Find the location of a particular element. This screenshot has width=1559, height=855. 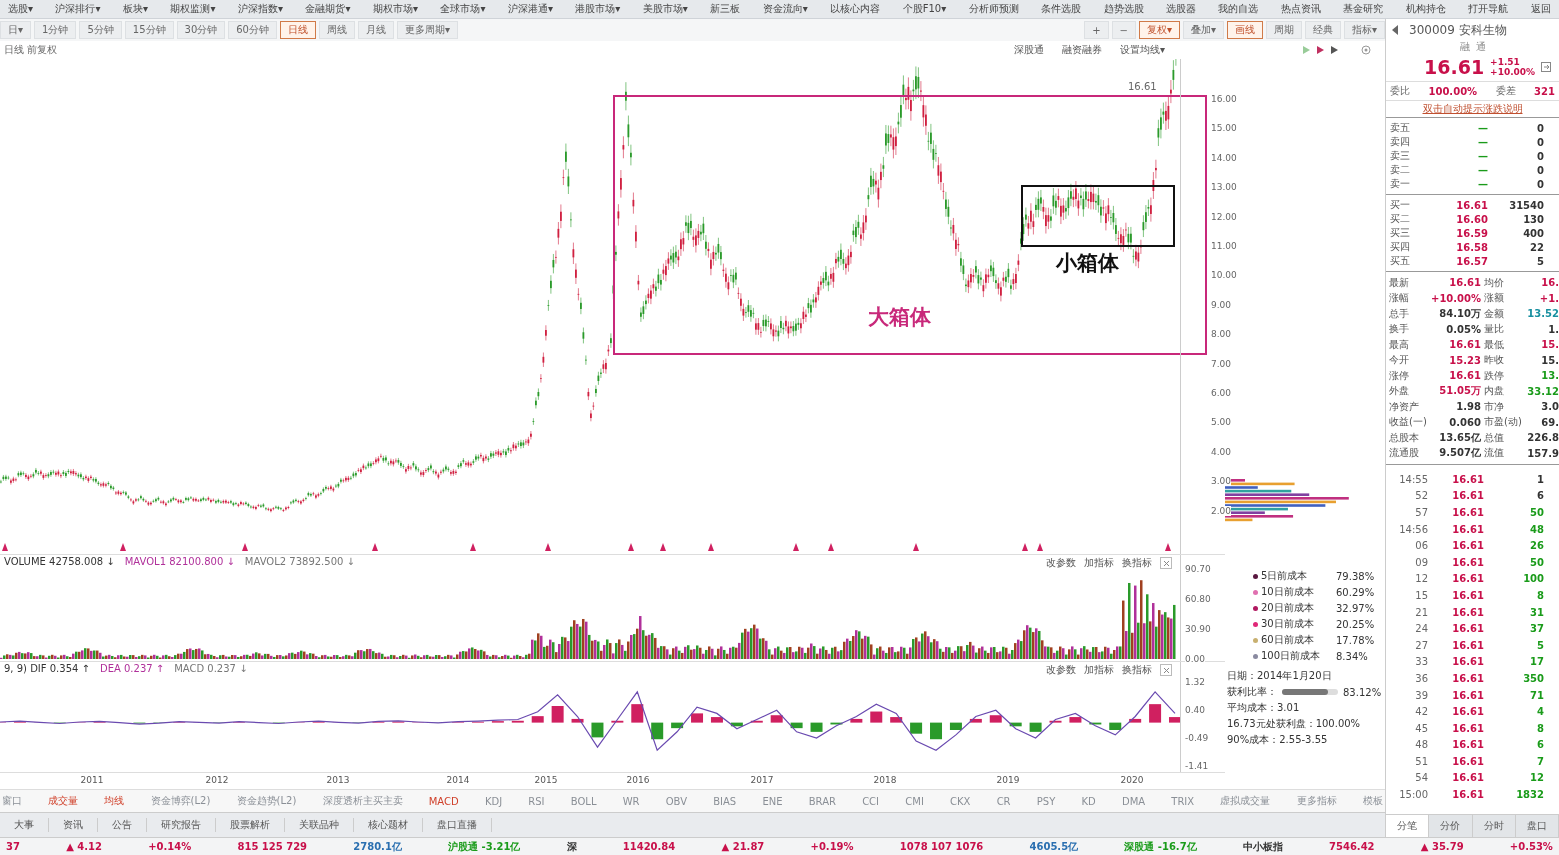

bottom-tab: 核心题材 is located at coordinates (388, 825).